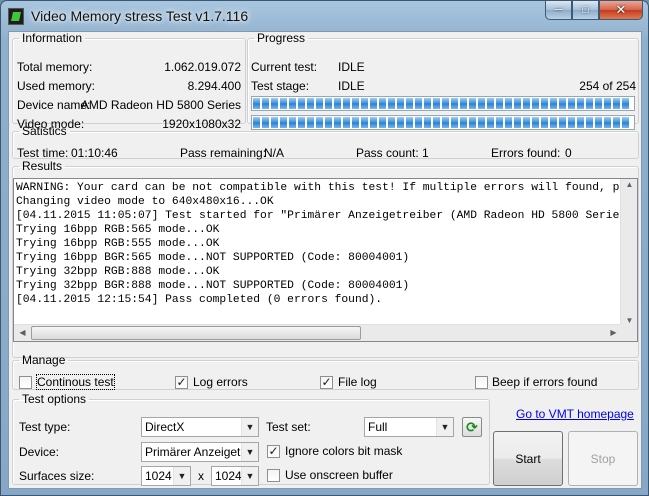 This screenshot has width=649, height=496. What do you see at coordinates (273, 475) in the screenshot?
I see `onscreen-buffer-checkbox` at bounding box center [273, 475].